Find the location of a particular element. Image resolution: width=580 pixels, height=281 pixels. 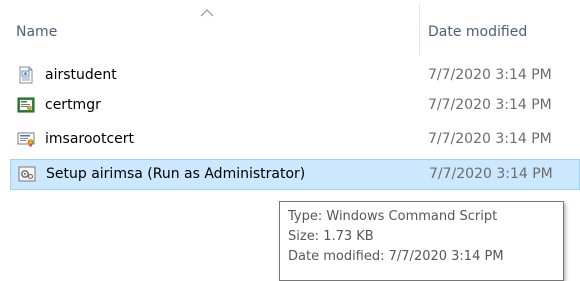

file-name: Setup airimsa (Run as Administrator) is located at coordinates (176, 174).